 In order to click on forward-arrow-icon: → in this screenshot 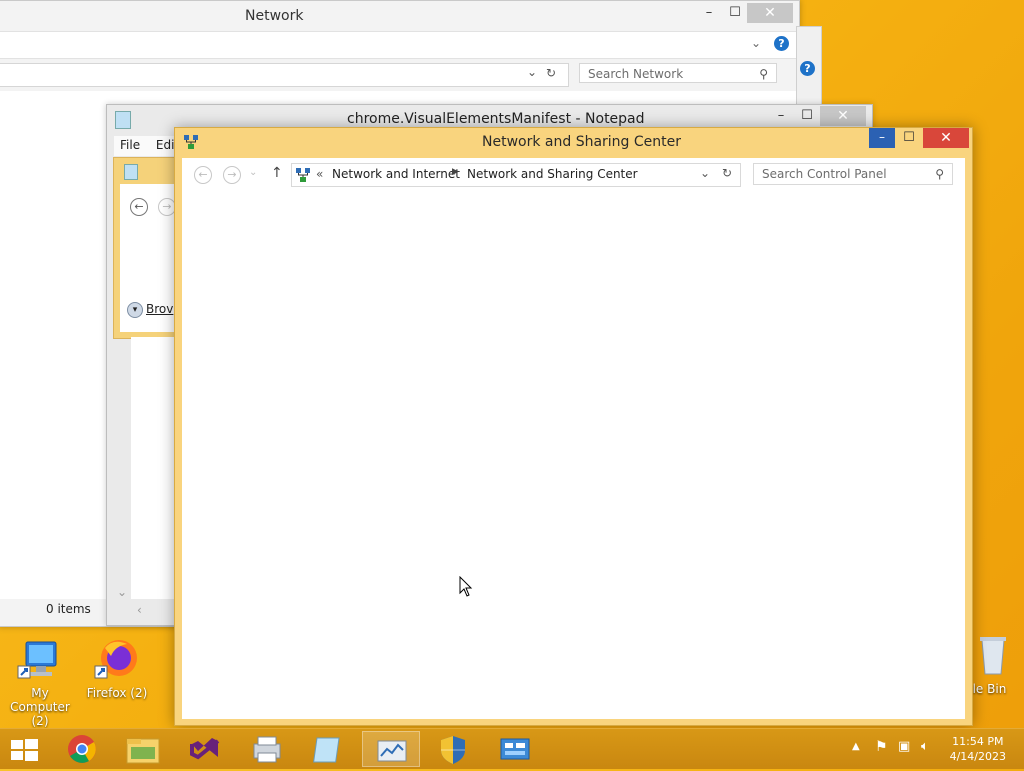, I will do `click(232, 175)`.